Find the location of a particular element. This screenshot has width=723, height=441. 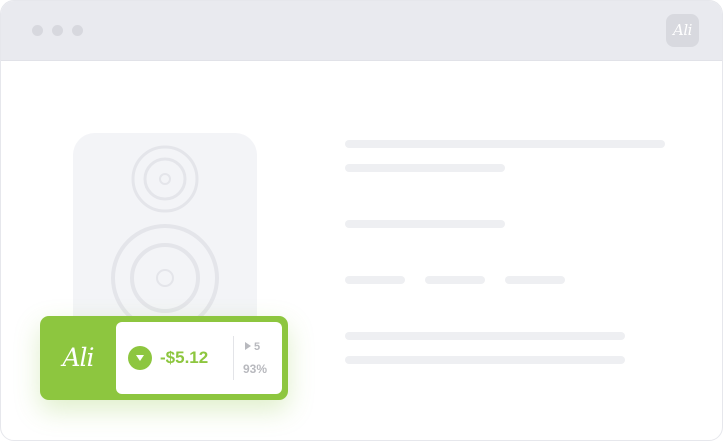

rank-indicator: 5 is located at coordinates (252, 347).